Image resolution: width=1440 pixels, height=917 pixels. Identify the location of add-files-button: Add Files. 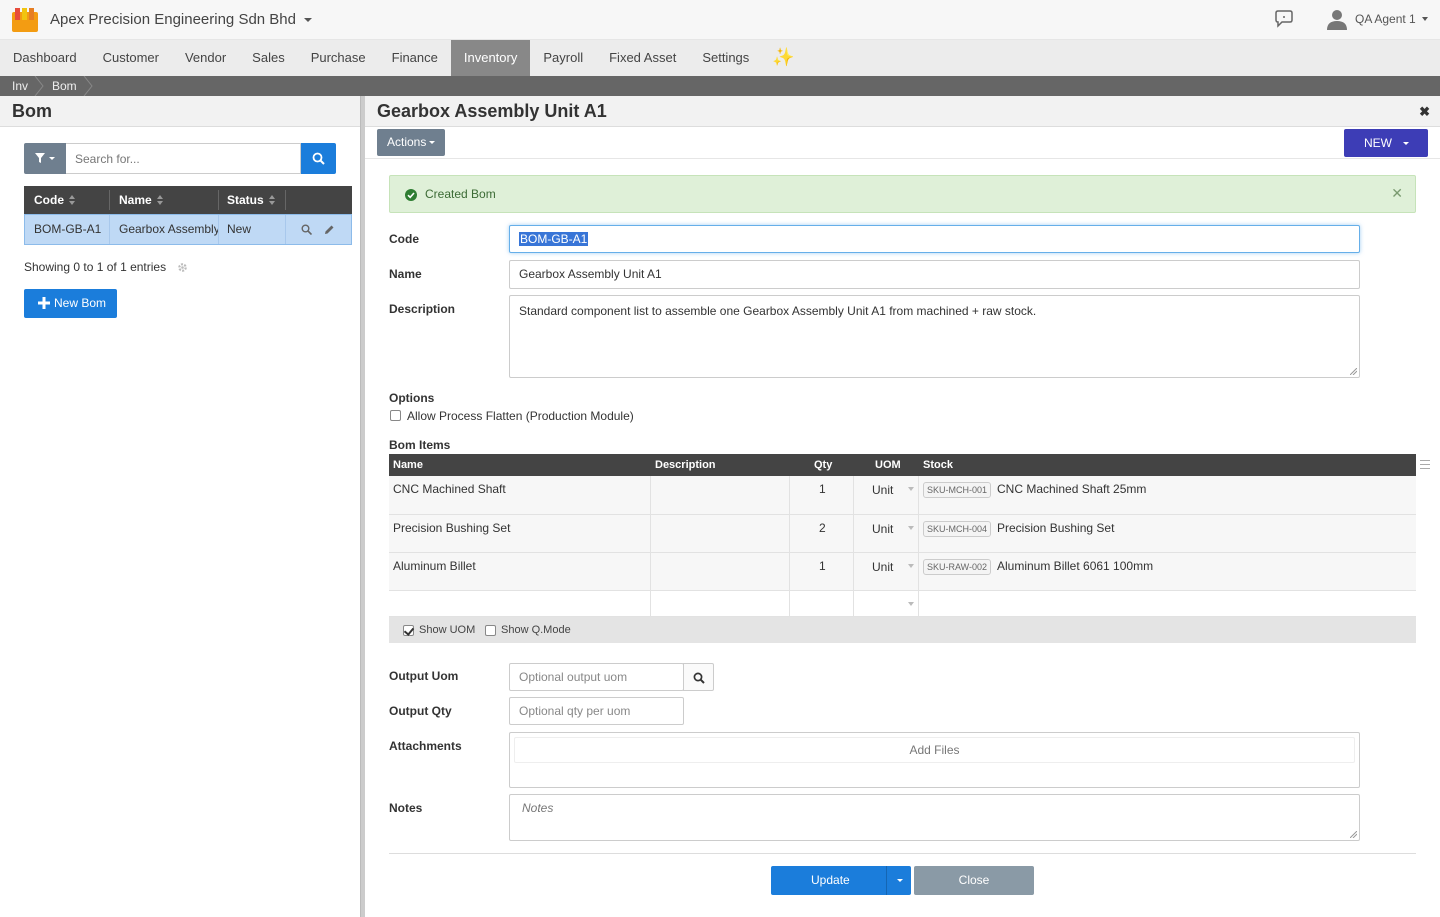
(934, 750).